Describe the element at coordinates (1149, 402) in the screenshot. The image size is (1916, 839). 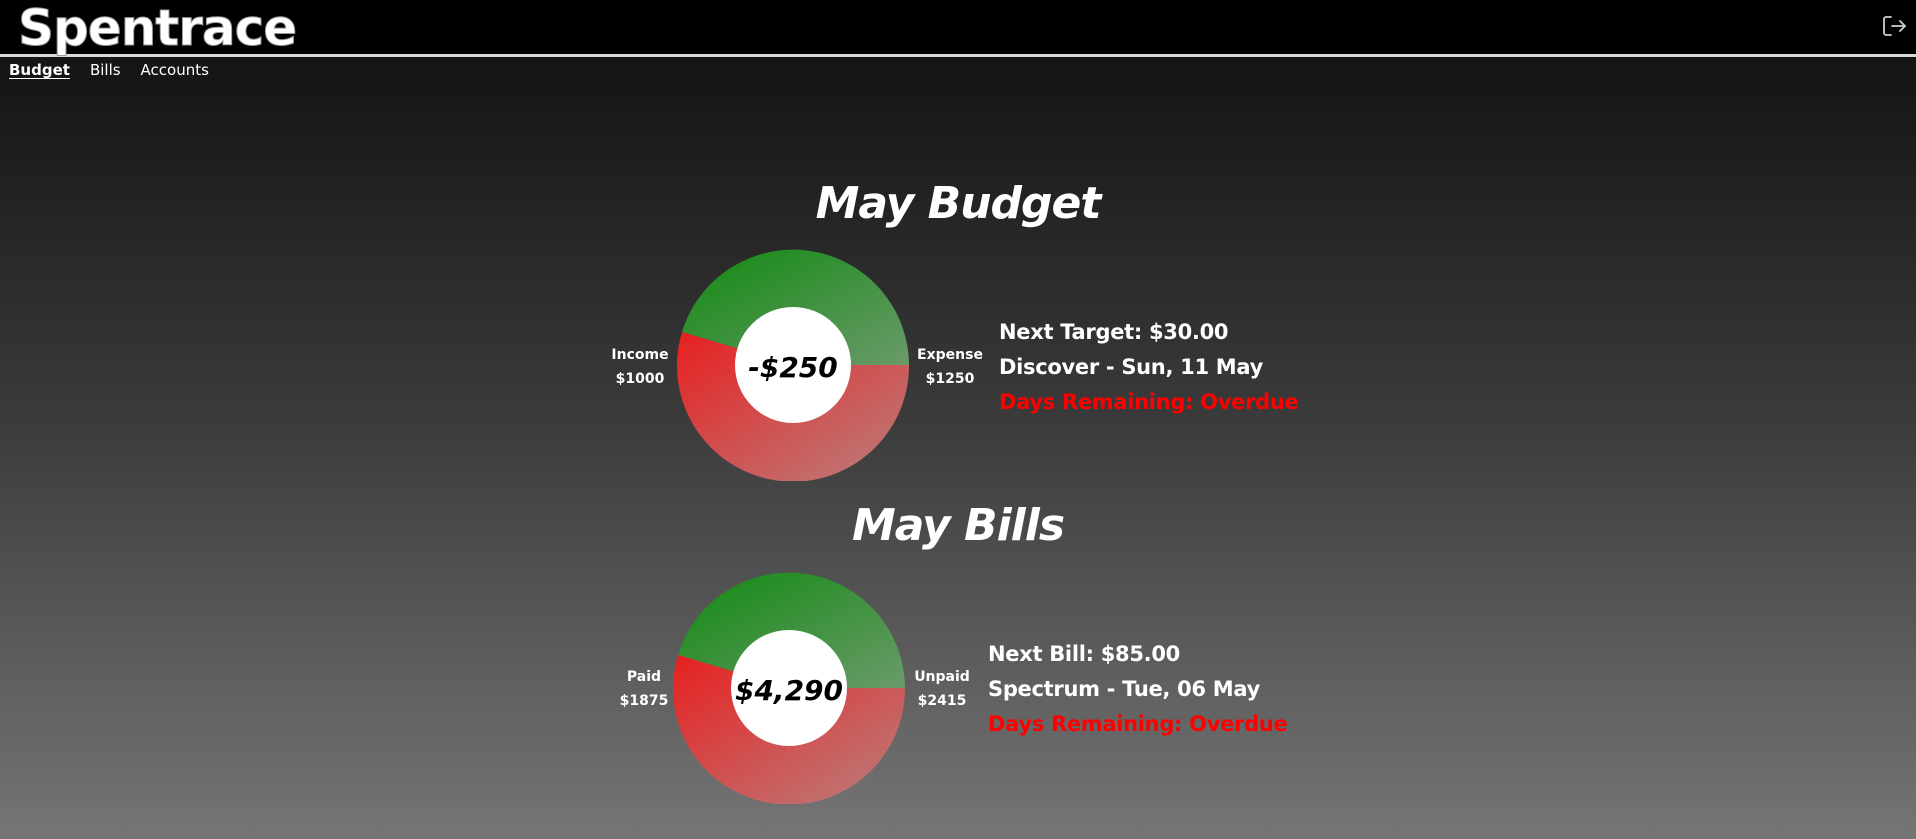
I see `budget-days-remaining: Days Remaining: Overdue` at that location.